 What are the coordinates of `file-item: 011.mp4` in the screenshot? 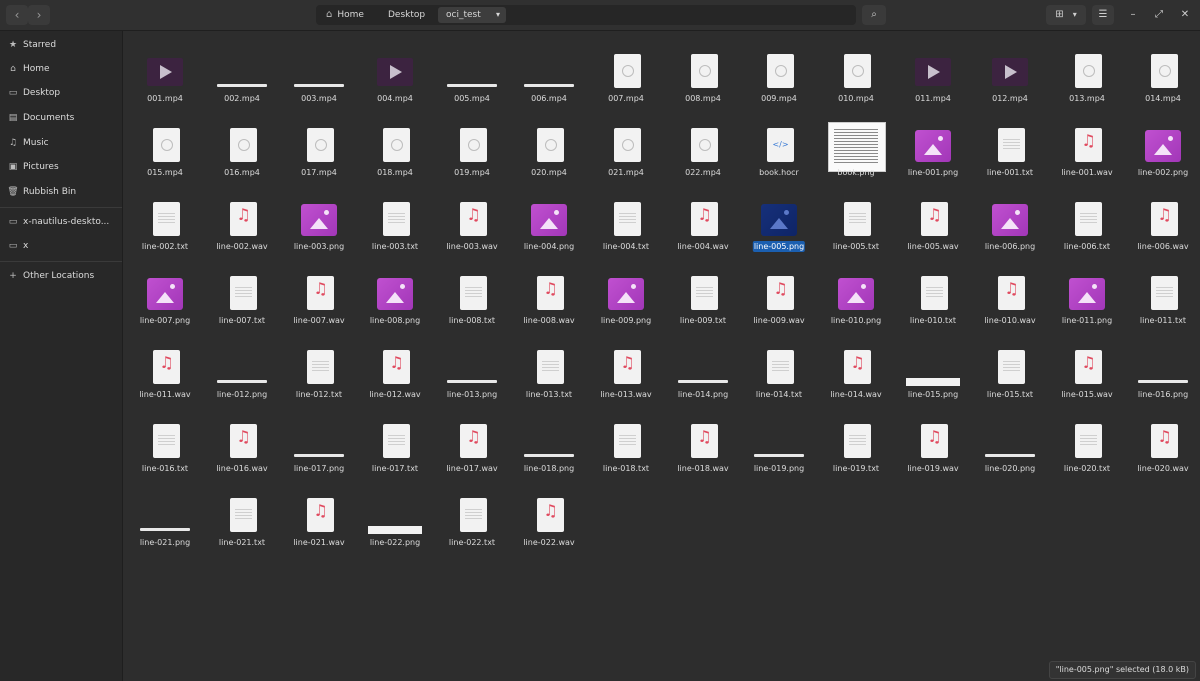 It's located at (933, 84).